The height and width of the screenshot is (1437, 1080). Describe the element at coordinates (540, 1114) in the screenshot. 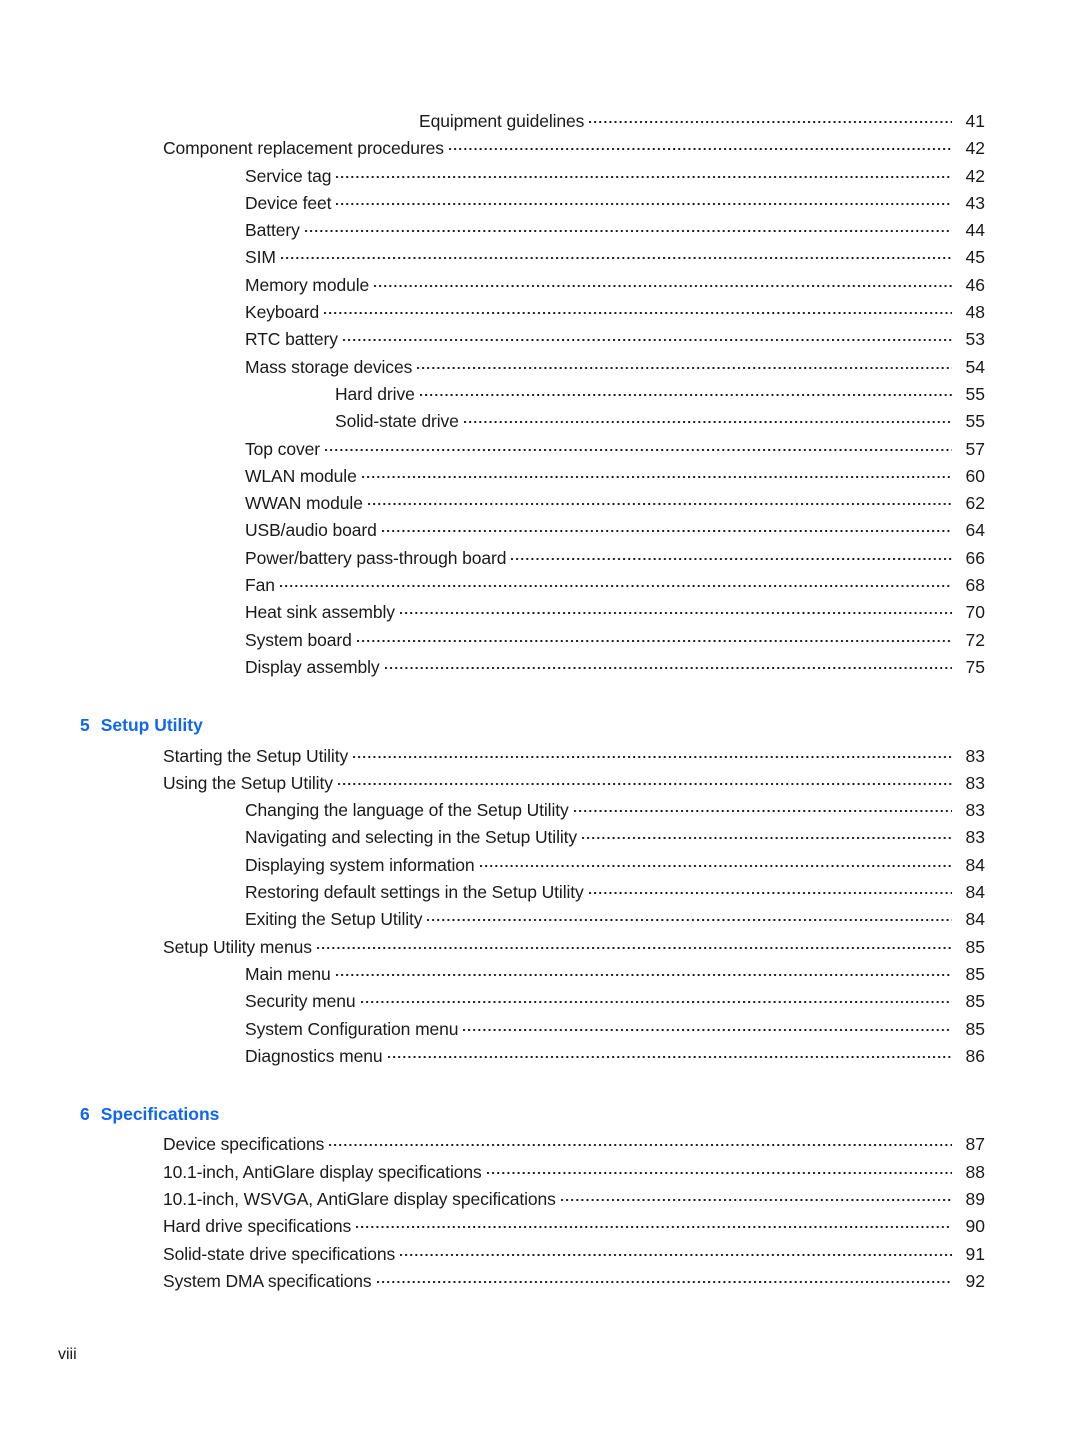

I see `chapter-heading-specifications: 6 Specifications` at that location.